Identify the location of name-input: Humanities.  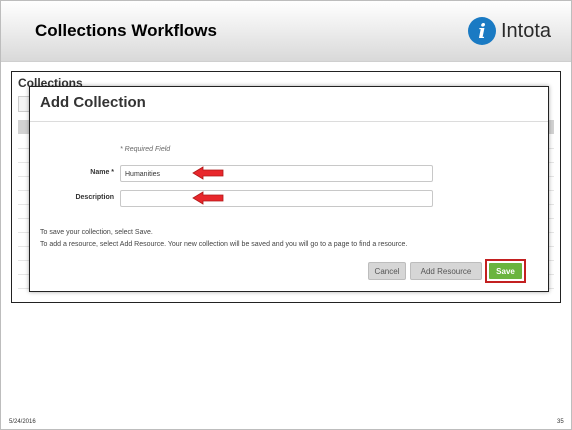
(276, 173).